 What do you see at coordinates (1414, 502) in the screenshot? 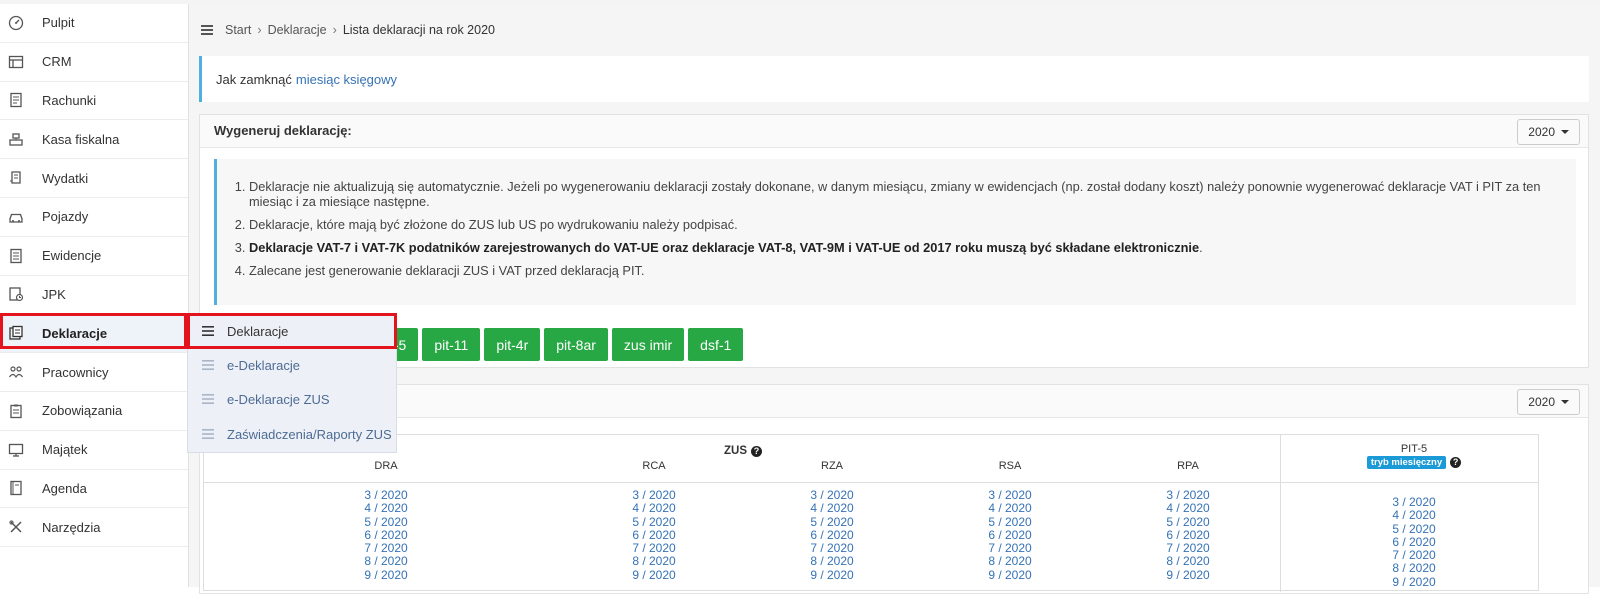
I see `pit-declaration-link: 3 / 2020` at bounding box center [1414, 502].